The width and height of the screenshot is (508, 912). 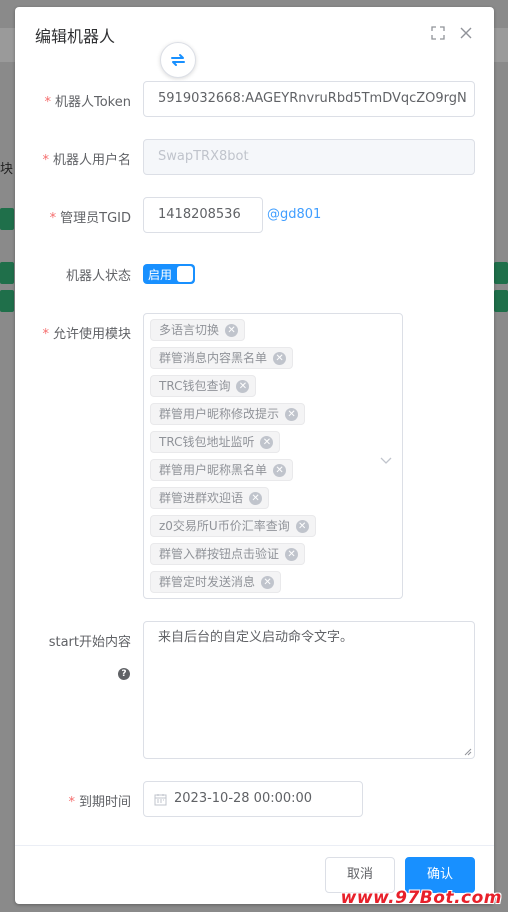 What do you see at coordinates (207, 442) in the screenshot?
I see `module-tag-label: TRC钱包地址监听` at bounding box center [207, 442].